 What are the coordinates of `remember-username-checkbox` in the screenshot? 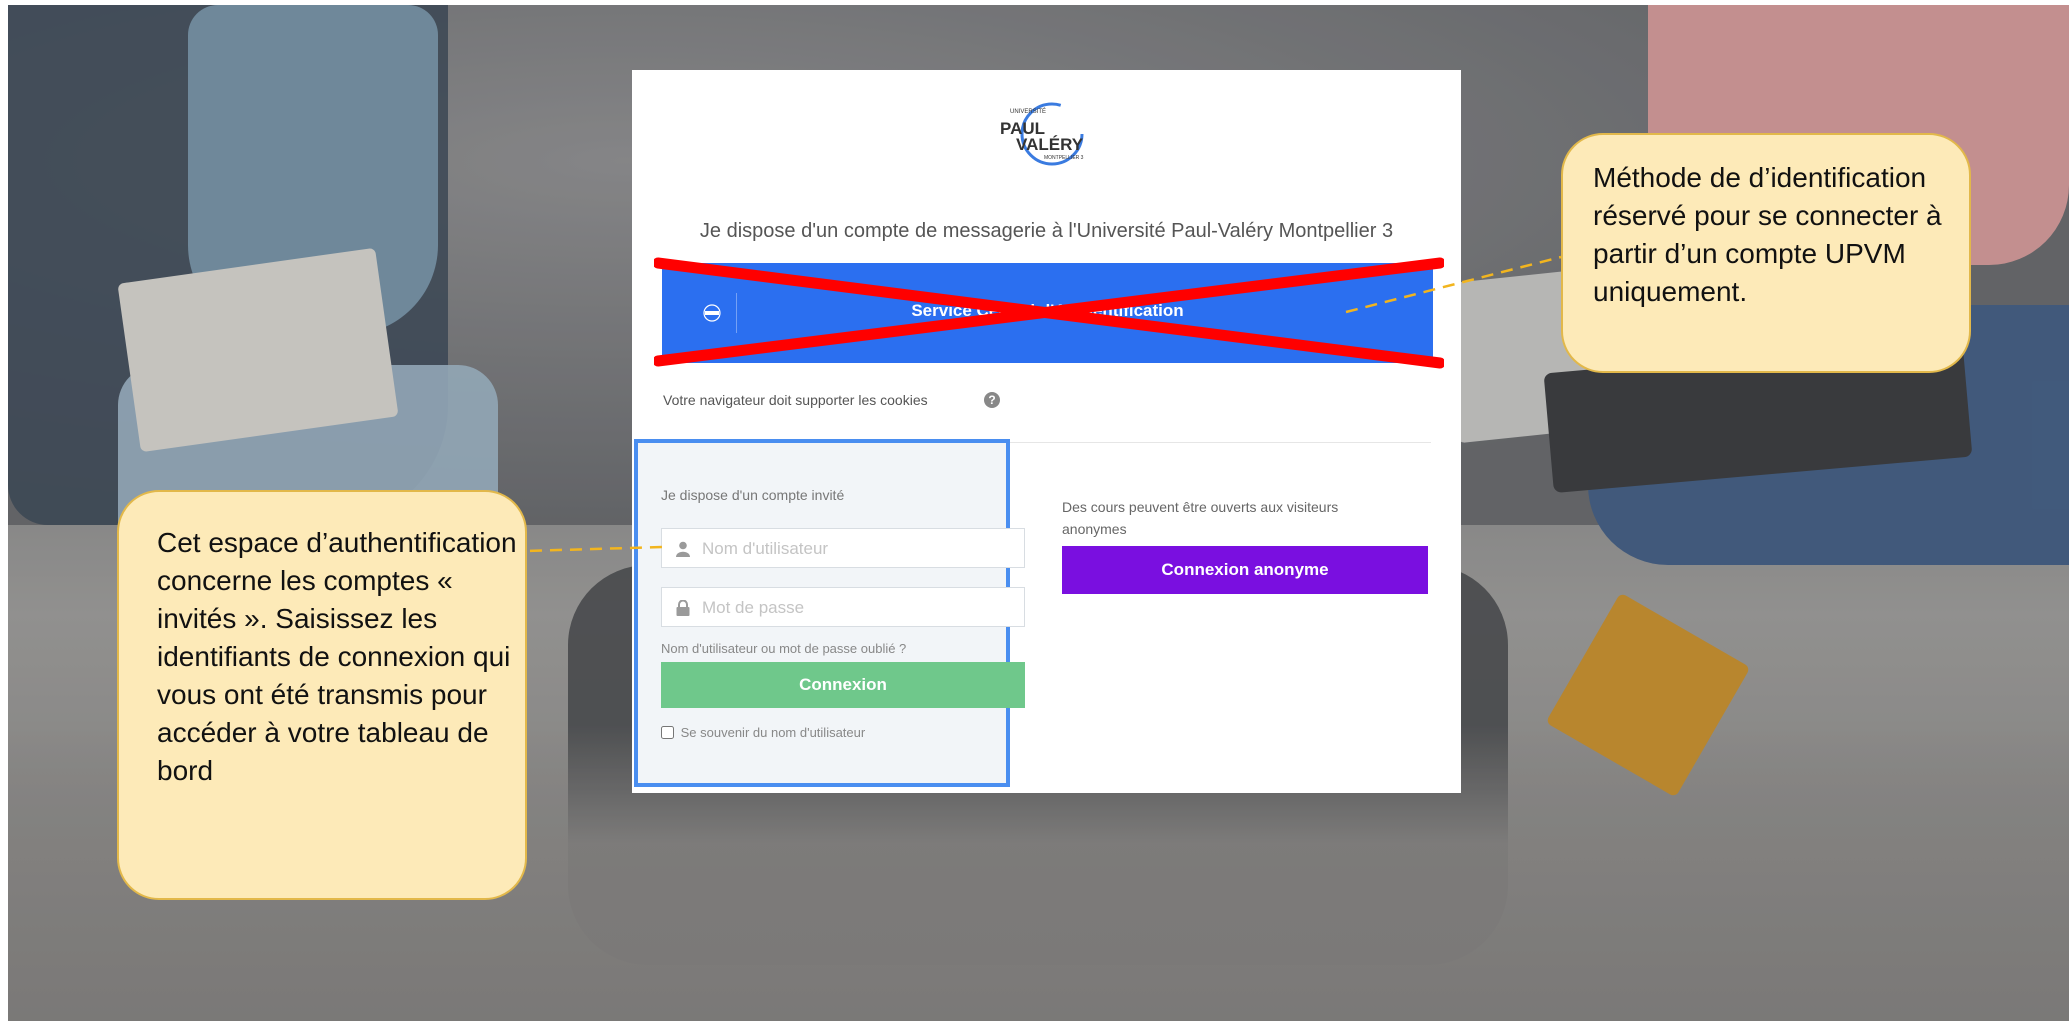 It's located at (667, 732).